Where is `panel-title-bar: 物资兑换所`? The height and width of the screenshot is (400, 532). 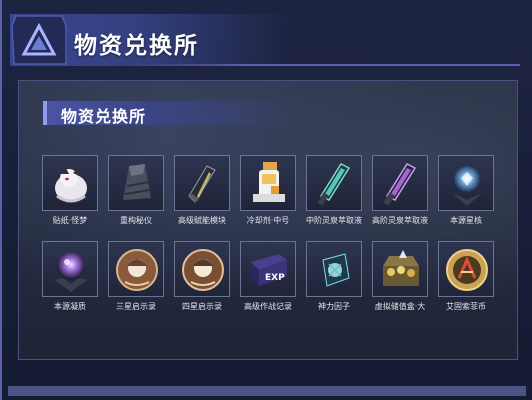
panel-title-bar: 物资兑换所 is located at coordinates (168, 113).